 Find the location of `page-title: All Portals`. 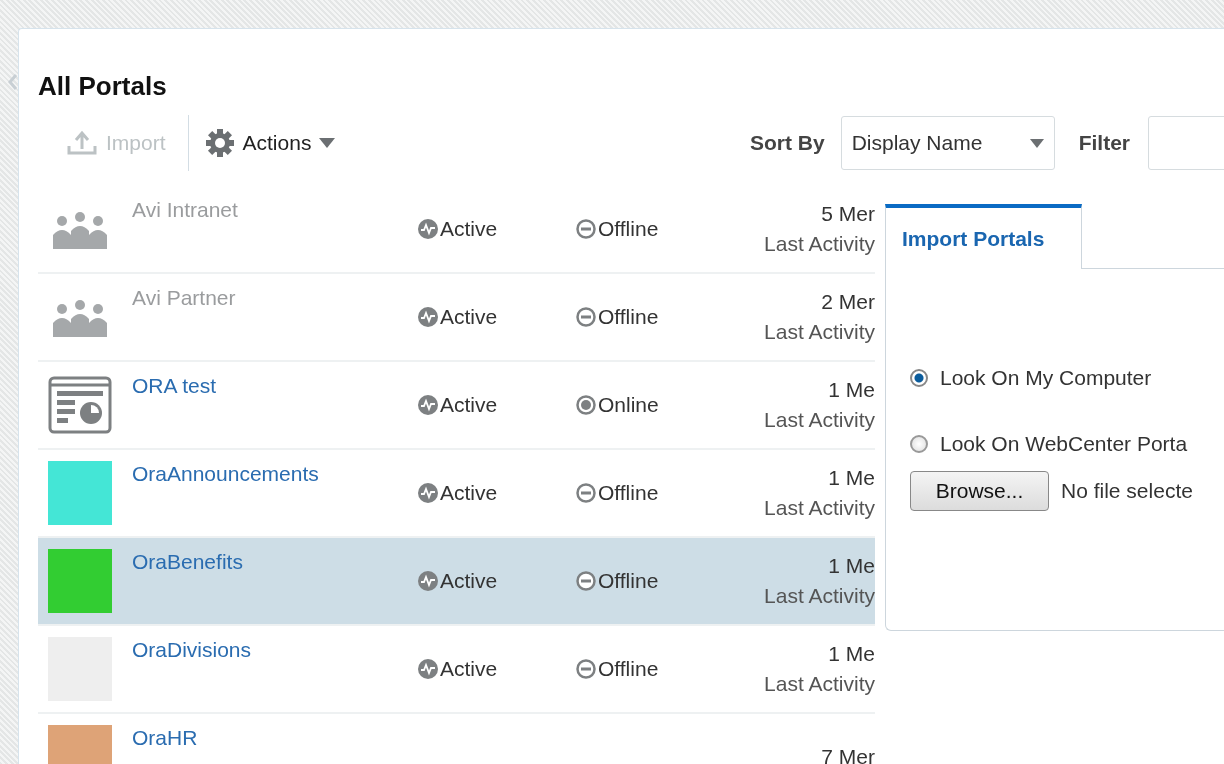

page-title: All Portals is located at coordinates (103, 85).